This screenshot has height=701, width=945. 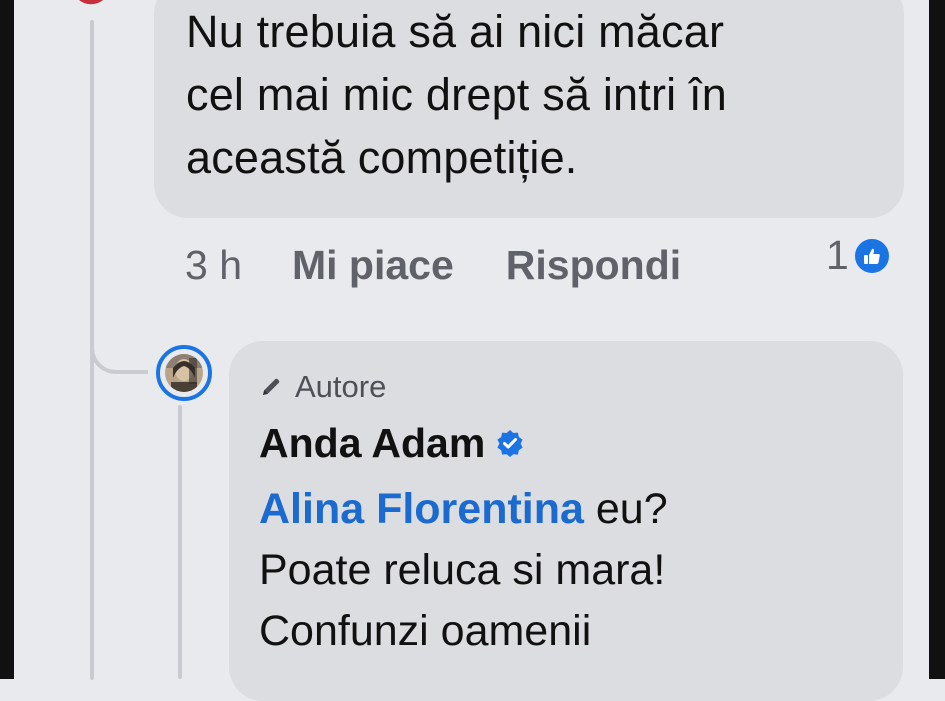 What do you see at coordinates (373, 265) in the screenshot?
I see `like-button: Mi piace` at bounding box center [373, 265].